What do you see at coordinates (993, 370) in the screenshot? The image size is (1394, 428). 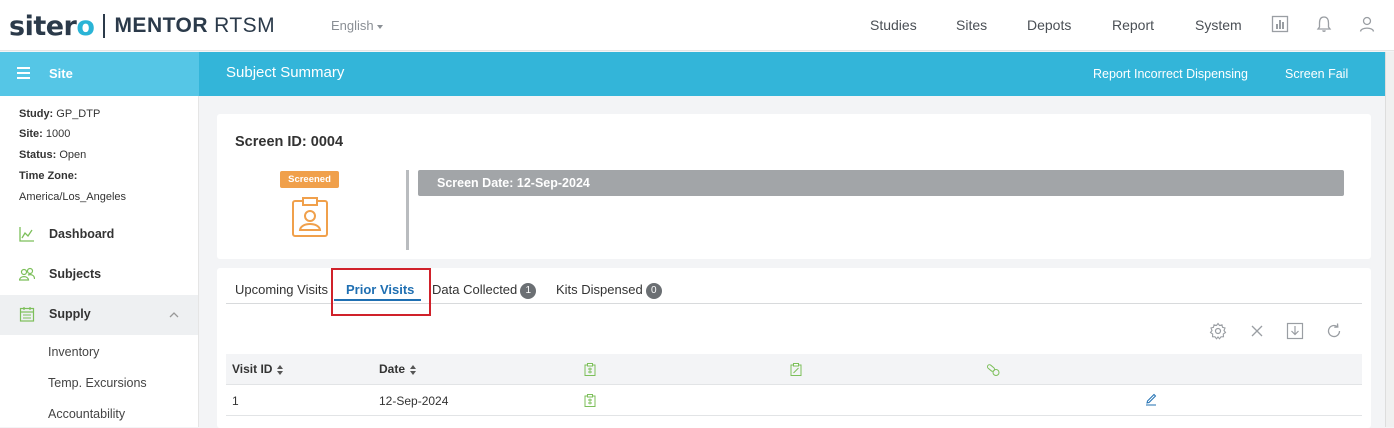 I see `pills-icon` at bounding box center [993, 370].